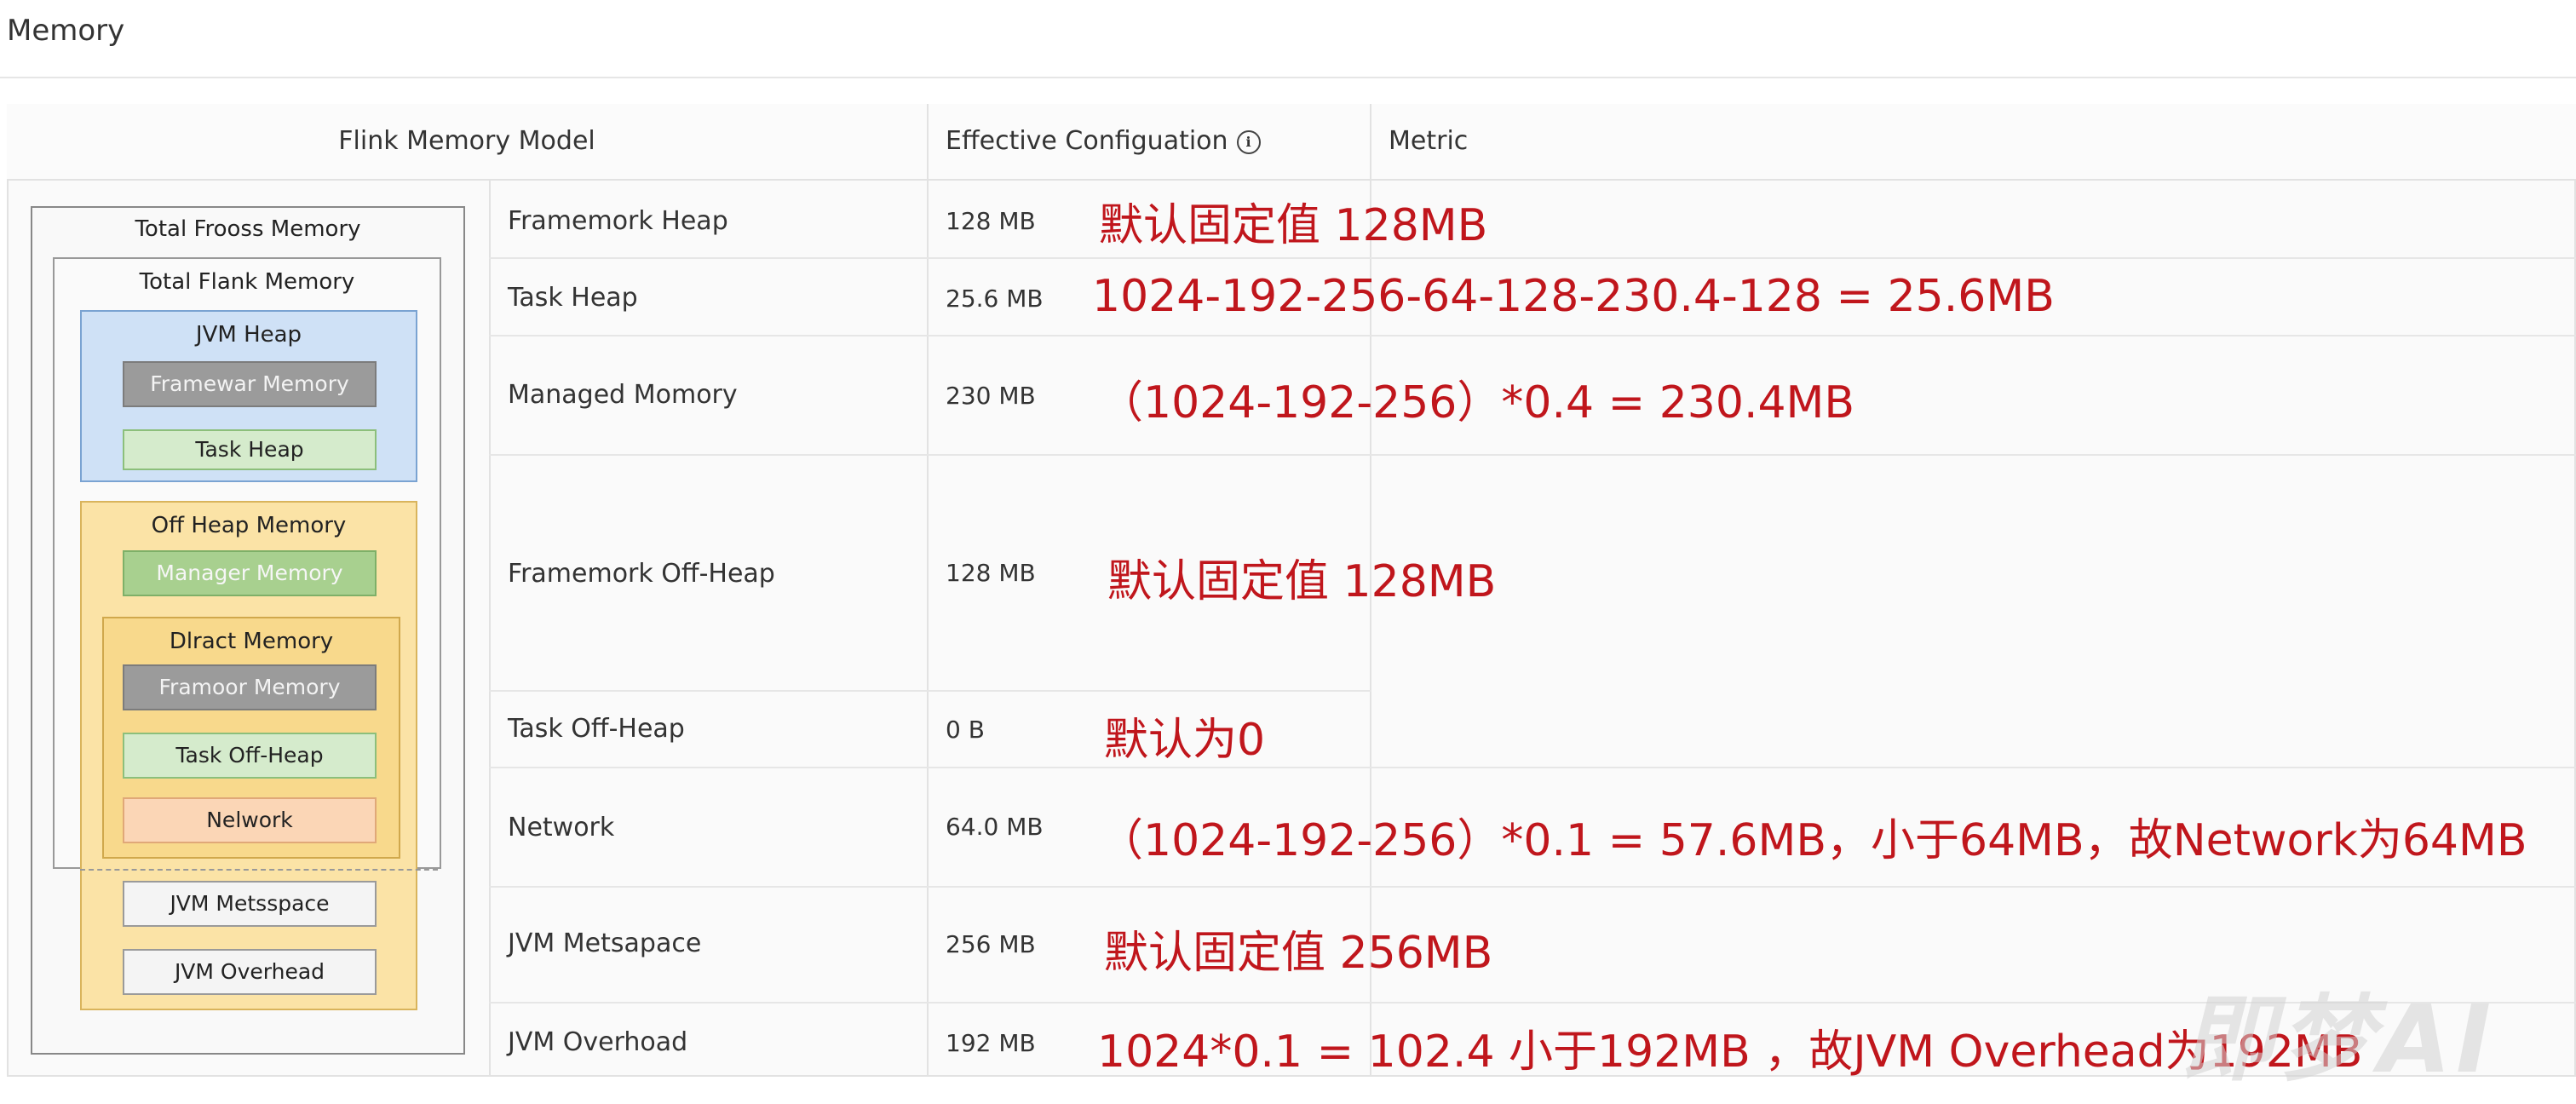  Describe the element at coordinates (1087, 141) in the screenshot. I see `header-config-label: Effective Configuation` at that location.